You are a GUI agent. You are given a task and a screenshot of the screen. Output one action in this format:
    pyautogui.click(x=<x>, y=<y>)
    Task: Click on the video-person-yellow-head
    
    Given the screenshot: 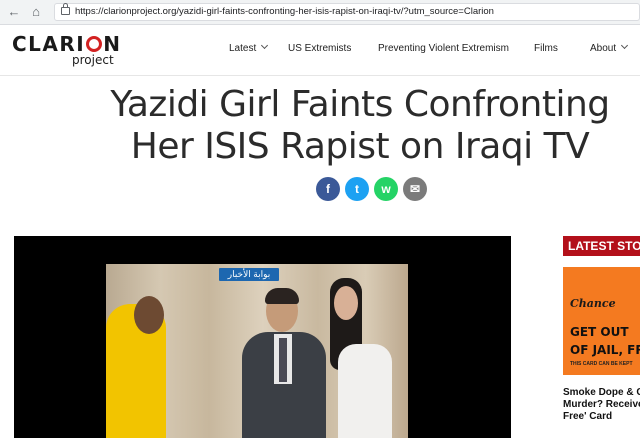 What is the action you would take?
    pyautogui.click(x=149, y=315)
    